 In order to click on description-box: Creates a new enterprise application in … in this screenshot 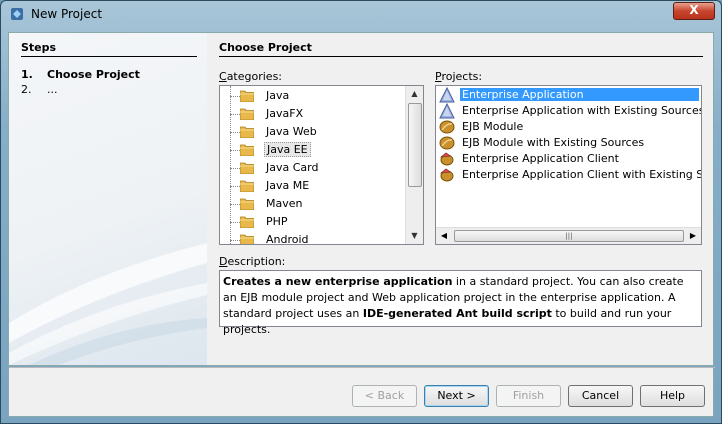, I will do `click(460, 303)`.